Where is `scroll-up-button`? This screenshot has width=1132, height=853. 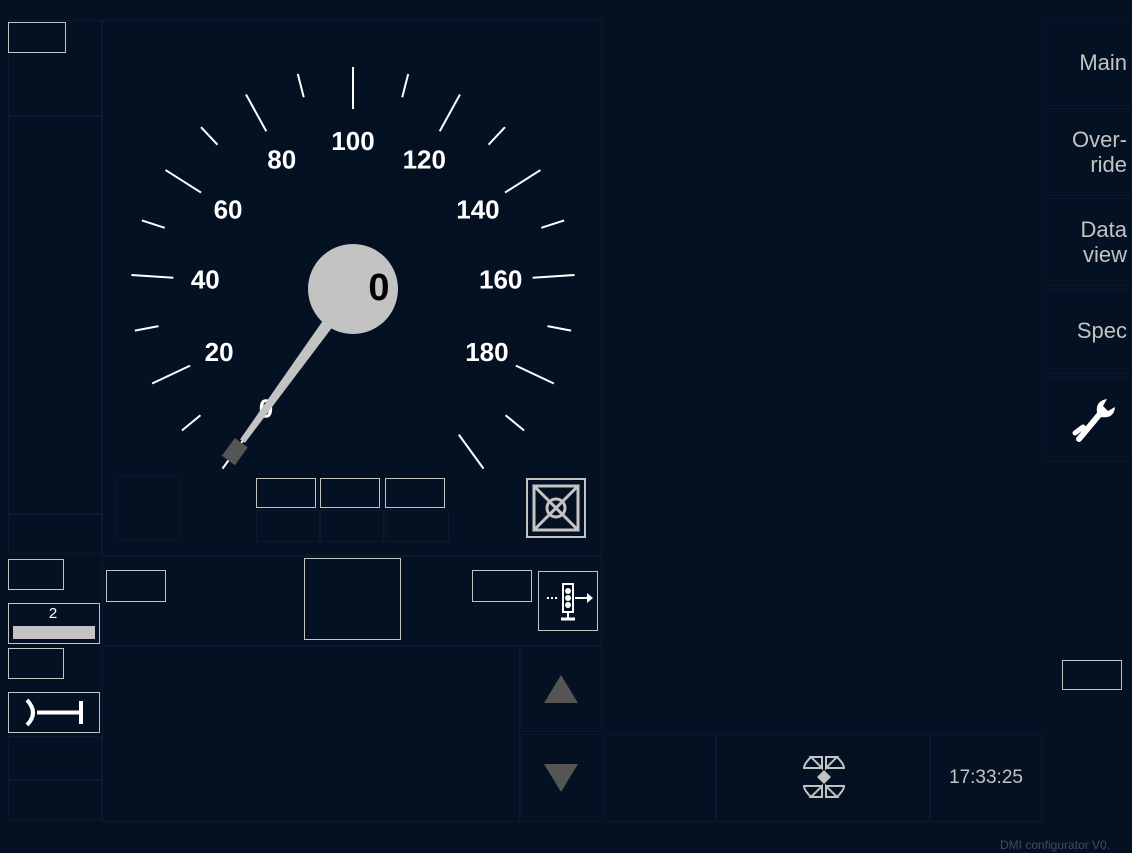
scroll-up-button is located at coordinates (561, 689).